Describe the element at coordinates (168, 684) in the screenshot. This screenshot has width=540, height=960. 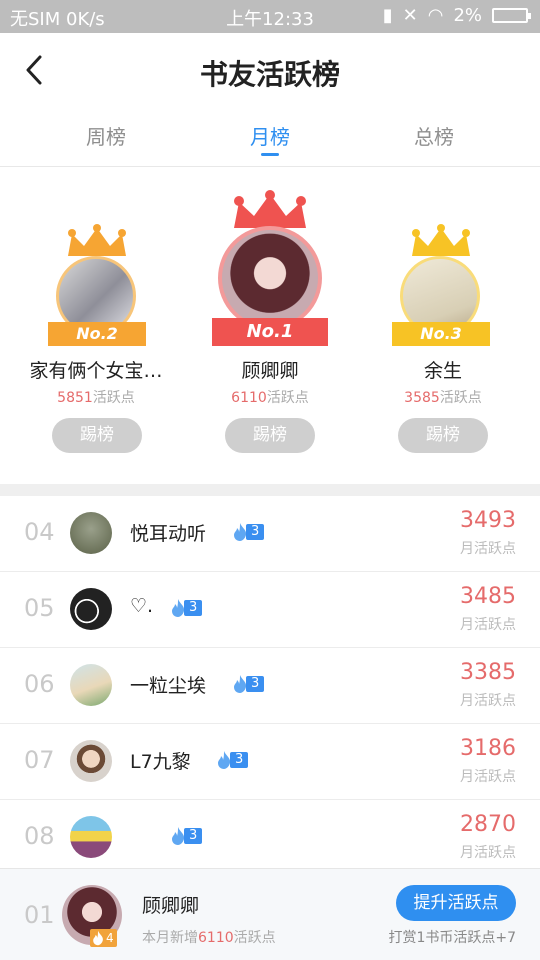
I see `user-name: 一粒尘埃` at that location.